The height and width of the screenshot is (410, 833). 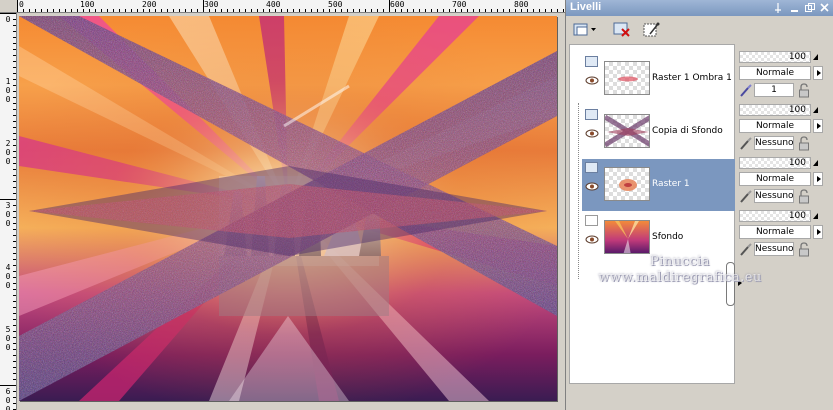 I want to click on ruler-left-label: 400, so click(x=8, y=276).